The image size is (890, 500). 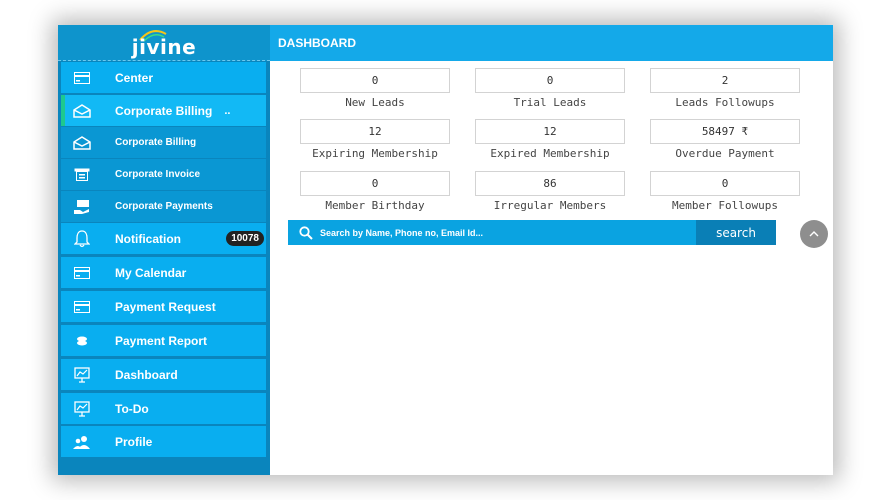 I want to click on logo: jivine, so click(x=164, y=43).